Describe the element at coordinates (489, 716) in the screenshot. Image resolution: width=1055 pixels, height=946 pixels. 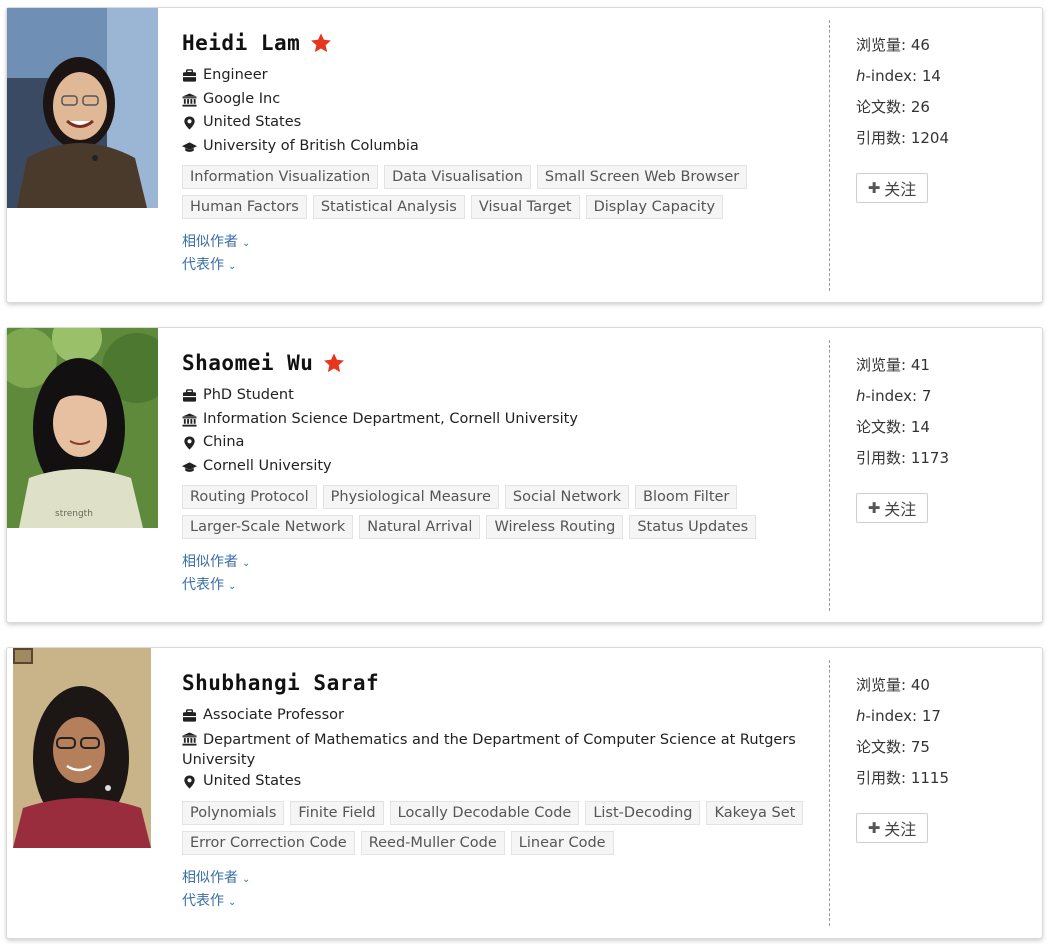
I see `position-line: Associate Professor` at that location.